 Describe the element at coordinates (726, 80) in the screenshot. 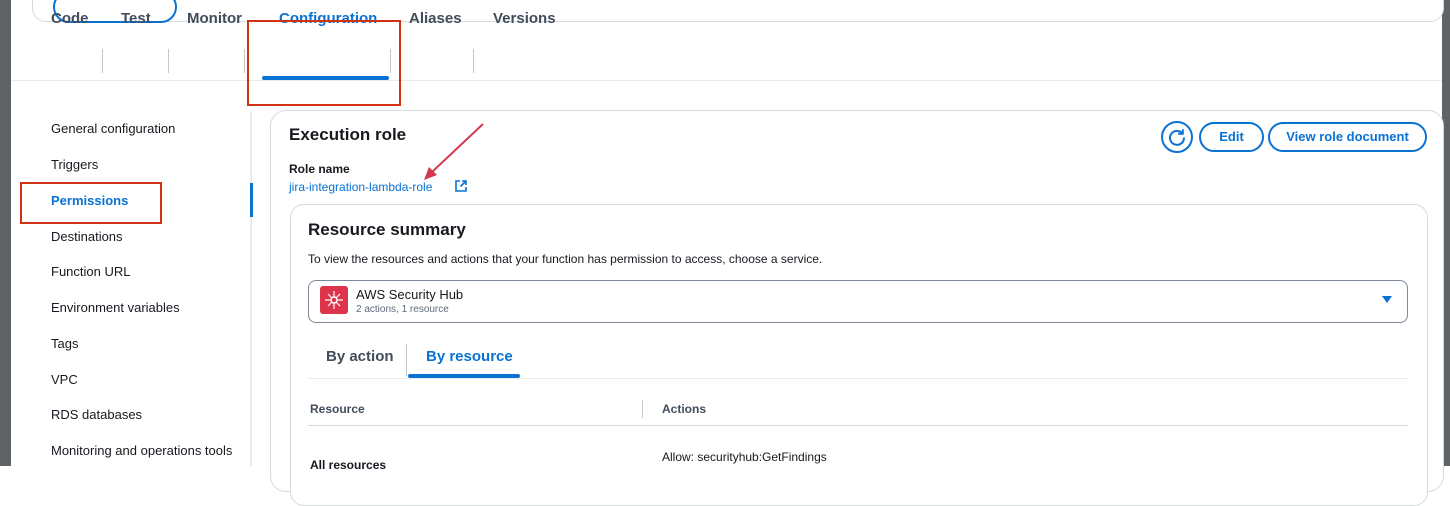

I see `tabs-divider` at that location.